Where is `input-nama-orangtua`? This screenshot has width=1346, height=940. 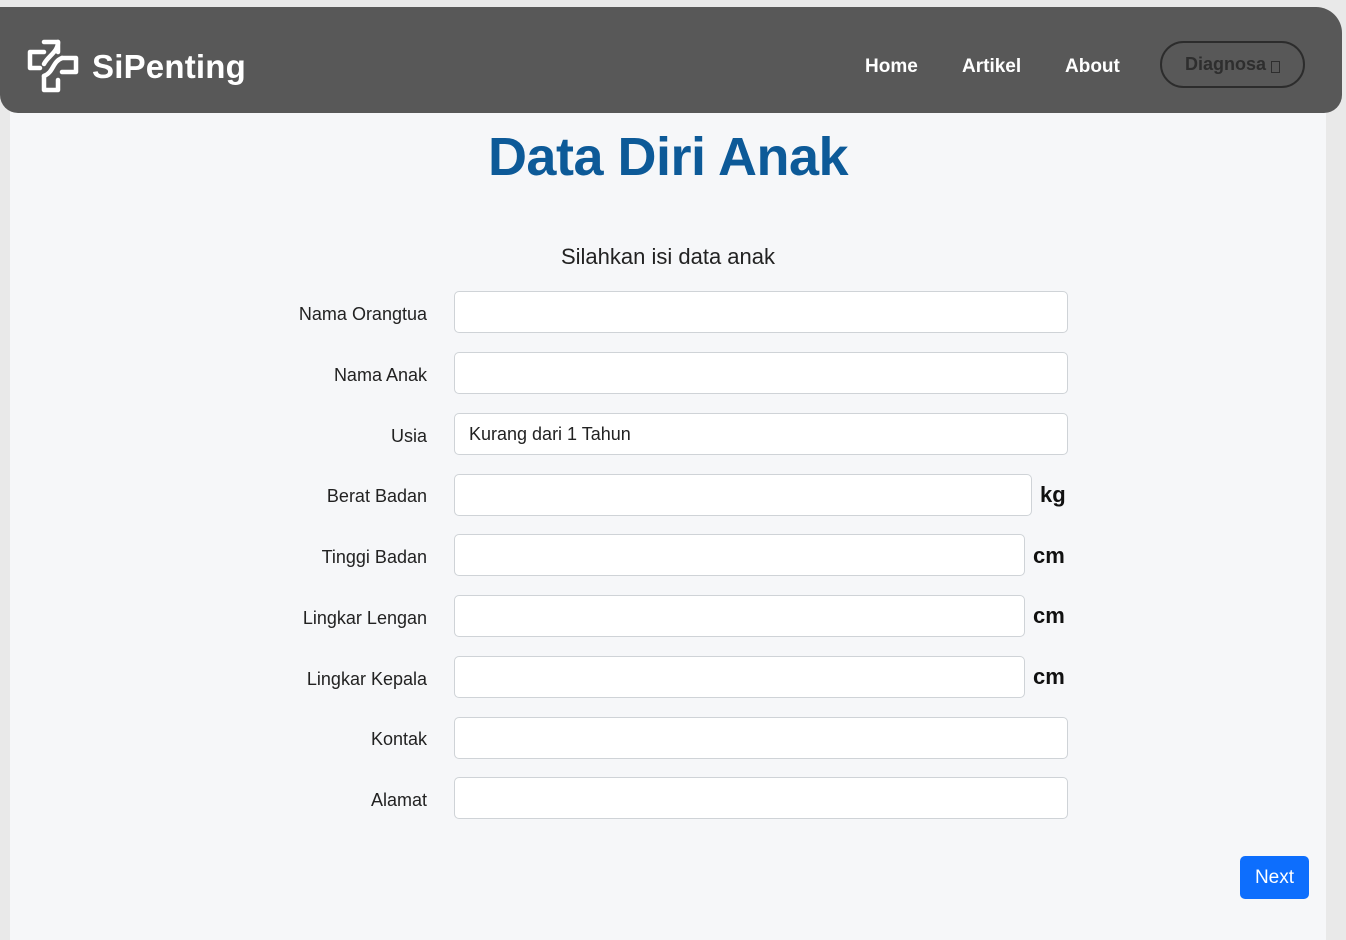 input-nama-orangtua is located at coordinates (761, 312).